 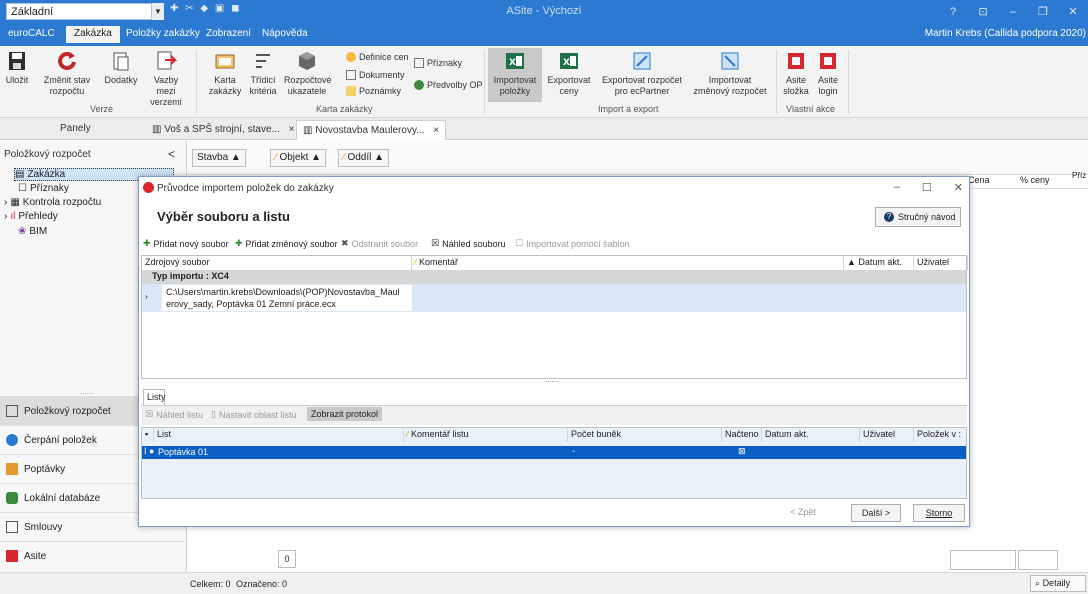 I want to click on details-button: ⌕ Detaily, so click(x=1058, y=583).